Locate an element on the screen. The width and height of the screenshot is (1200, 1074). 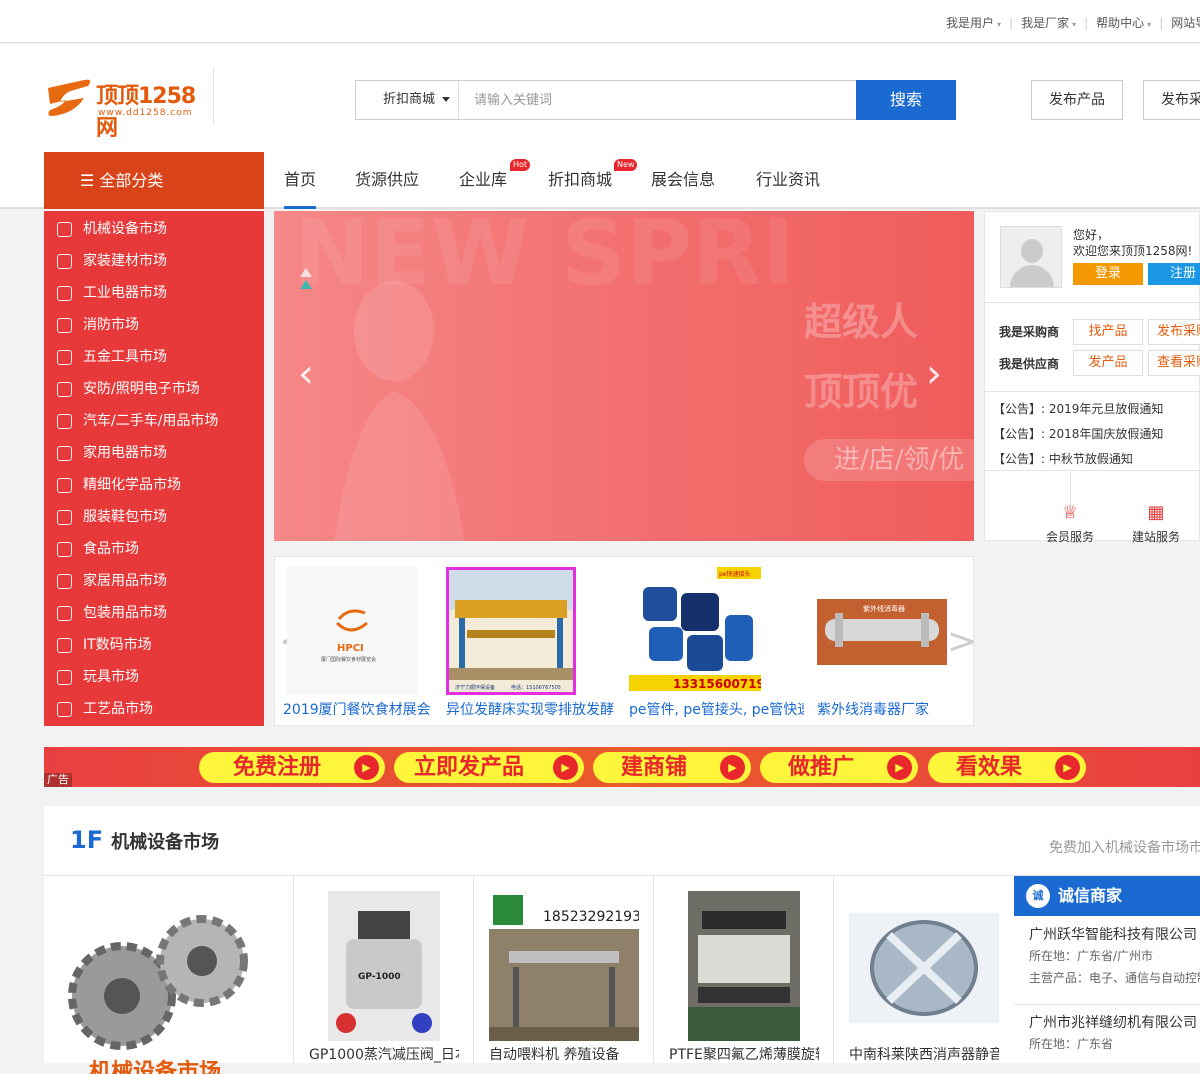
svg-text: pe快速接头 is located at coordinates (735, 574).